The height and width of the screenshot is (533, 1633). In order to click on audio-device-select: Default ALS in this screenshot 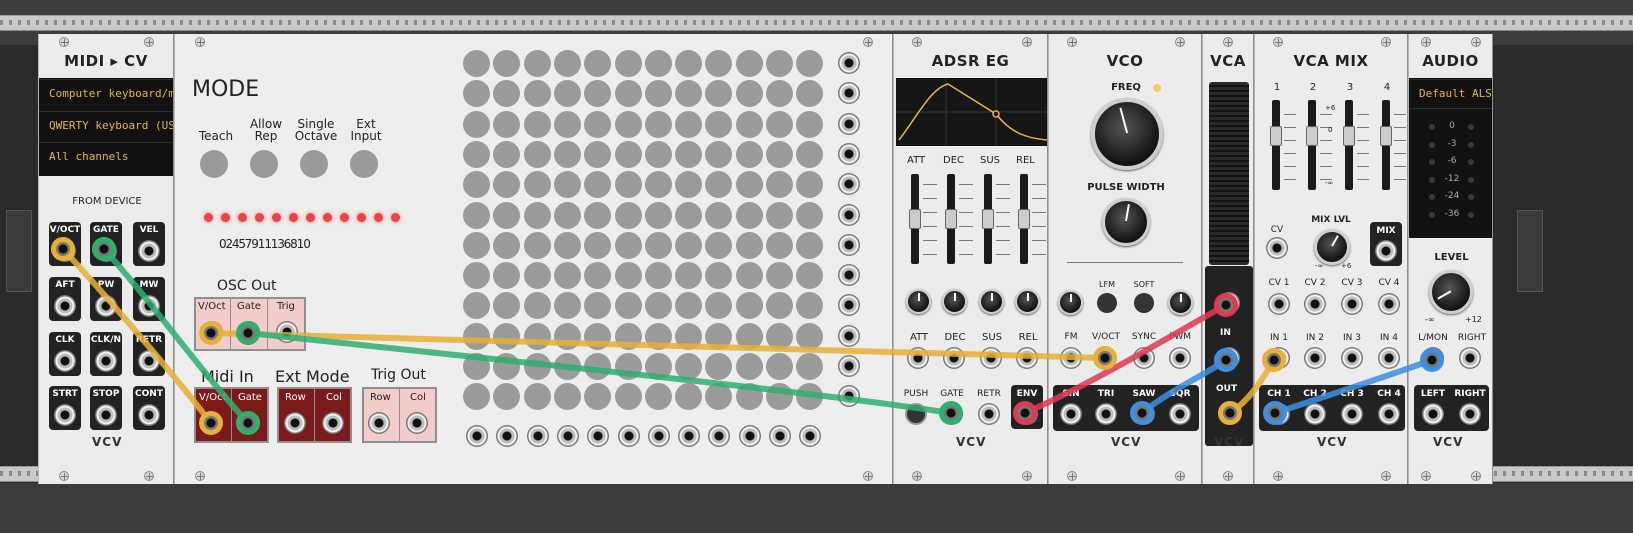, I will do `click(1450, 94)`.